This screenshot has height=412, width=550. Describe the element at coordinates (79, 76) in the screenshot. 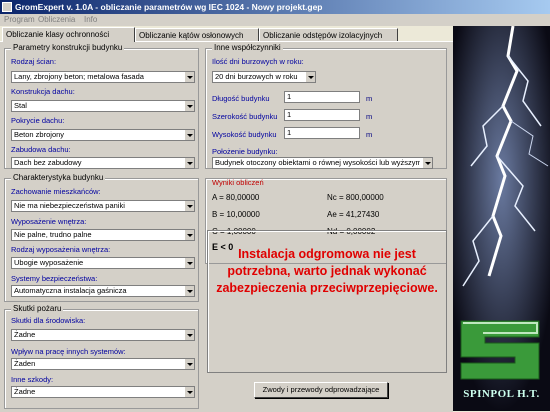

I see `walls-value: Lany, zbrojony beton; metalowa fasada` at that location.